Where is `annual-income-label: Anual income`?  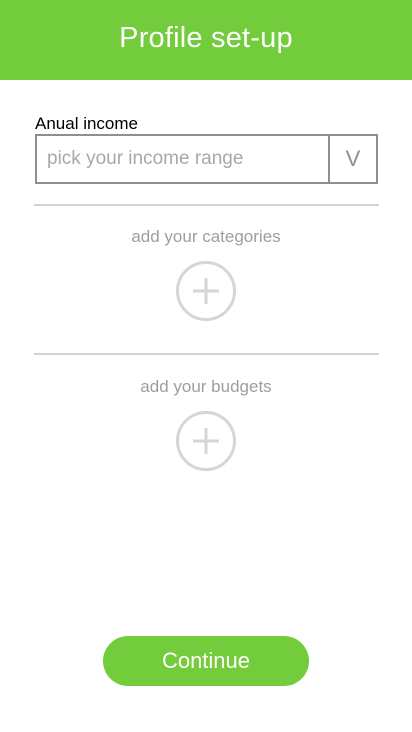
annual-income-label: Anual income is located at coordinates (87, 123).